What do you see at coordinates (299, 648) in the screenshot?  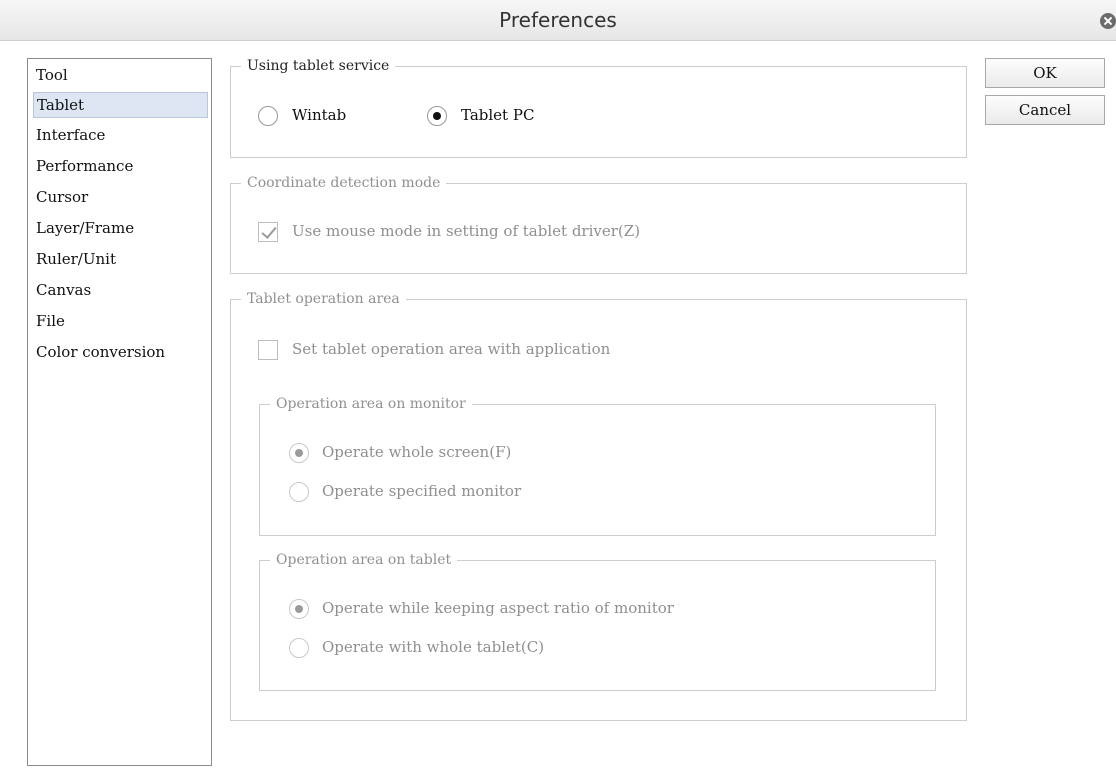 I see `whole-tablet-radio` at bounding box center [299, 648].